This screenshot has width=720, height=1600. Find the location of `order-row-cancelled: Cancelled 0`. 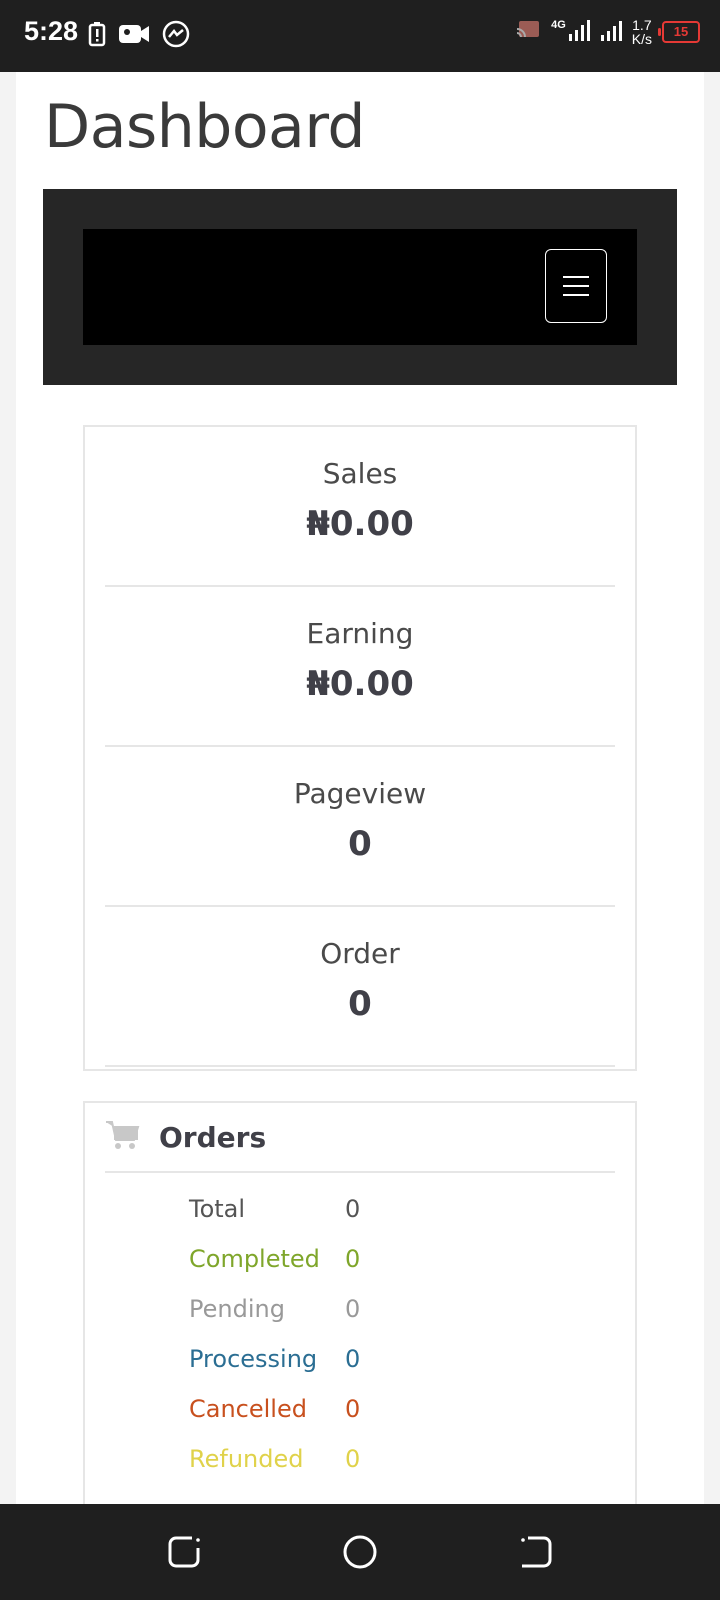

order-row-cancelled: Cancelled 0 is located at coordinates (274, 1409).